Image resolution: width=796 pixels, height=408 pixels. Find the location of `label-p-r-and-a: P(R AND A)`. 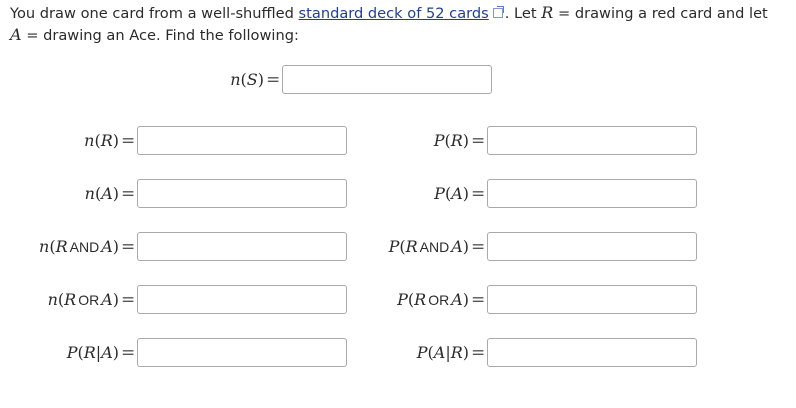

label-p-r-and-a: P(R AND A) is located at coordinates (428, 246).